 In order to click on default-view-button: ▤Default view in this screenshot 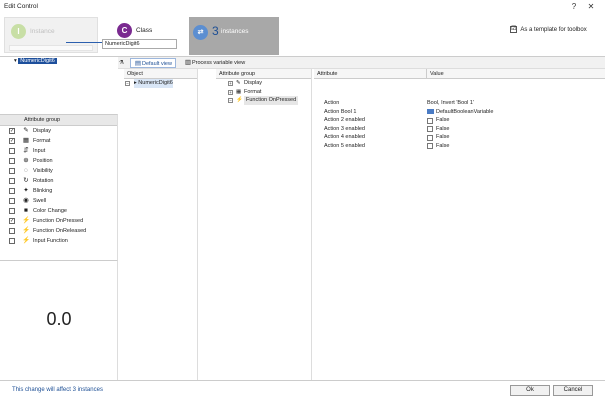, I will do `click(153, 63)`.